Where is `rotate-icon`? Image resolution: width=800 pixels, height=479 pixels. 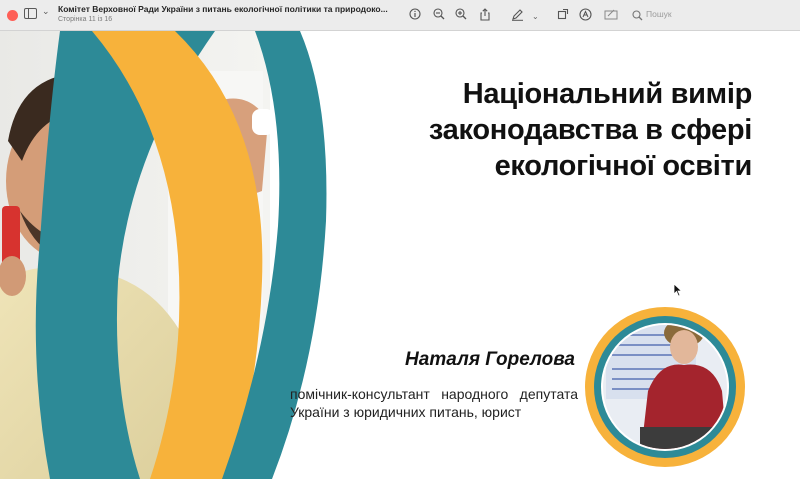
rotate-icon is located at coordinates (563, 14).